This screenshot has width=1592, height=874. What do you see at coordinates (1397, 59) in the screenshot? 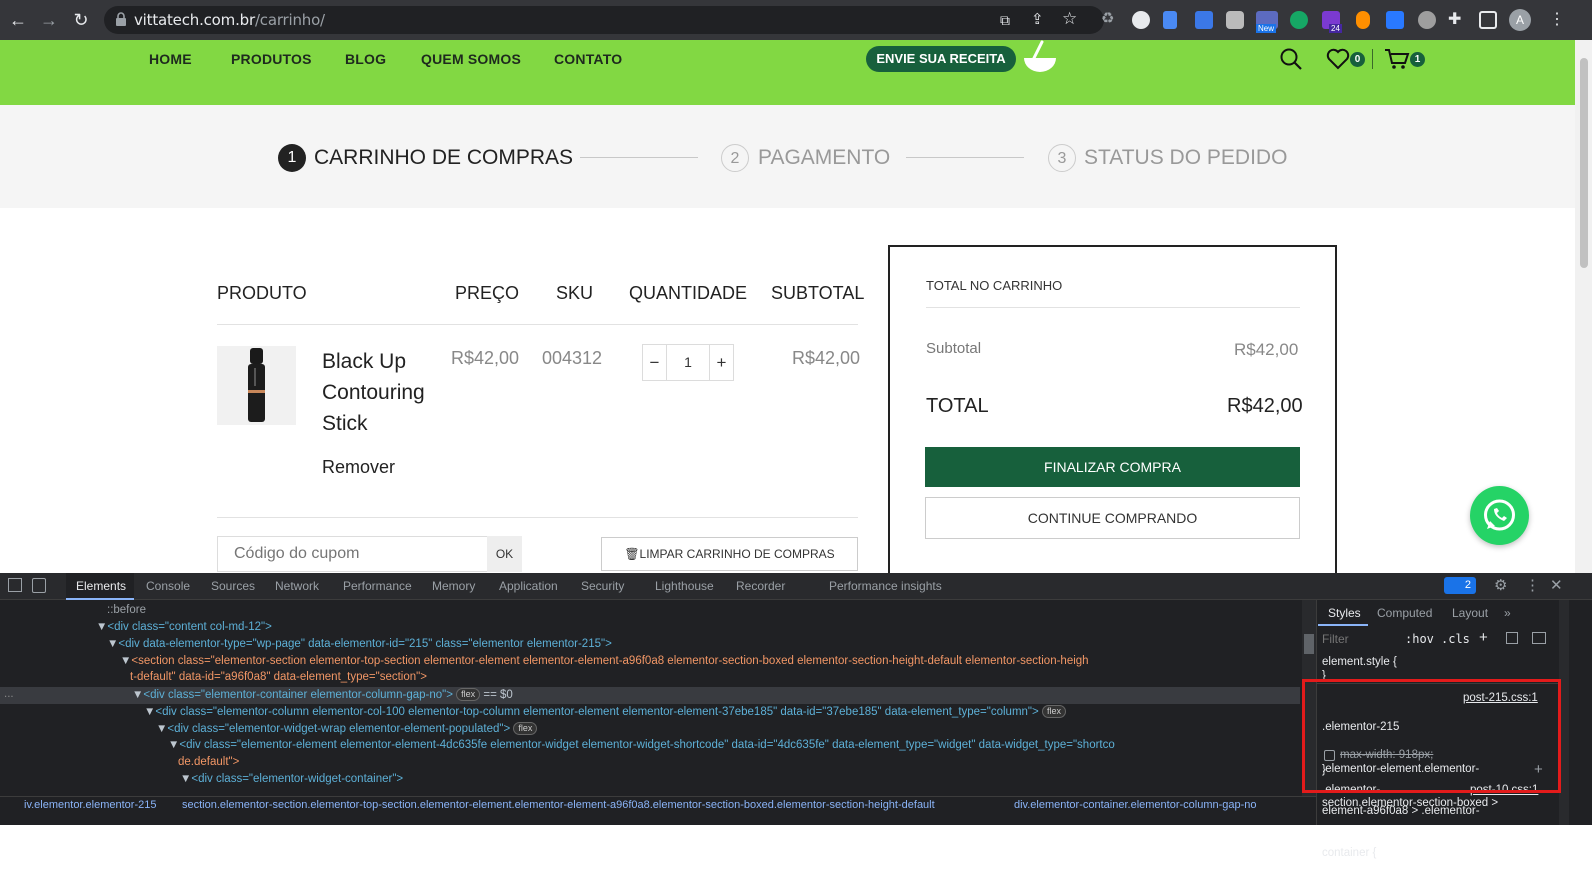
I see `cart-icon` at bounding box center [1397, 59].